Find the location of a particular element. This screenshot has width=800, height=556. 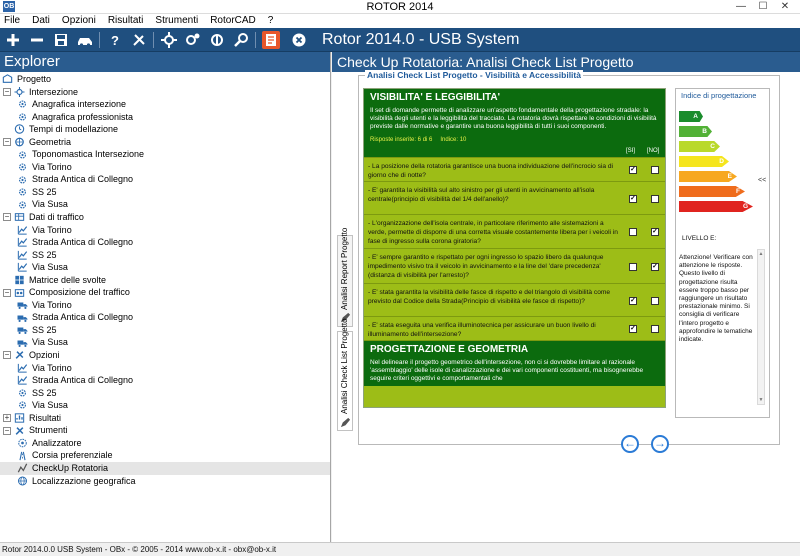

message-scrollbar: ▲ ▼ is located at coordinates (761, 327).